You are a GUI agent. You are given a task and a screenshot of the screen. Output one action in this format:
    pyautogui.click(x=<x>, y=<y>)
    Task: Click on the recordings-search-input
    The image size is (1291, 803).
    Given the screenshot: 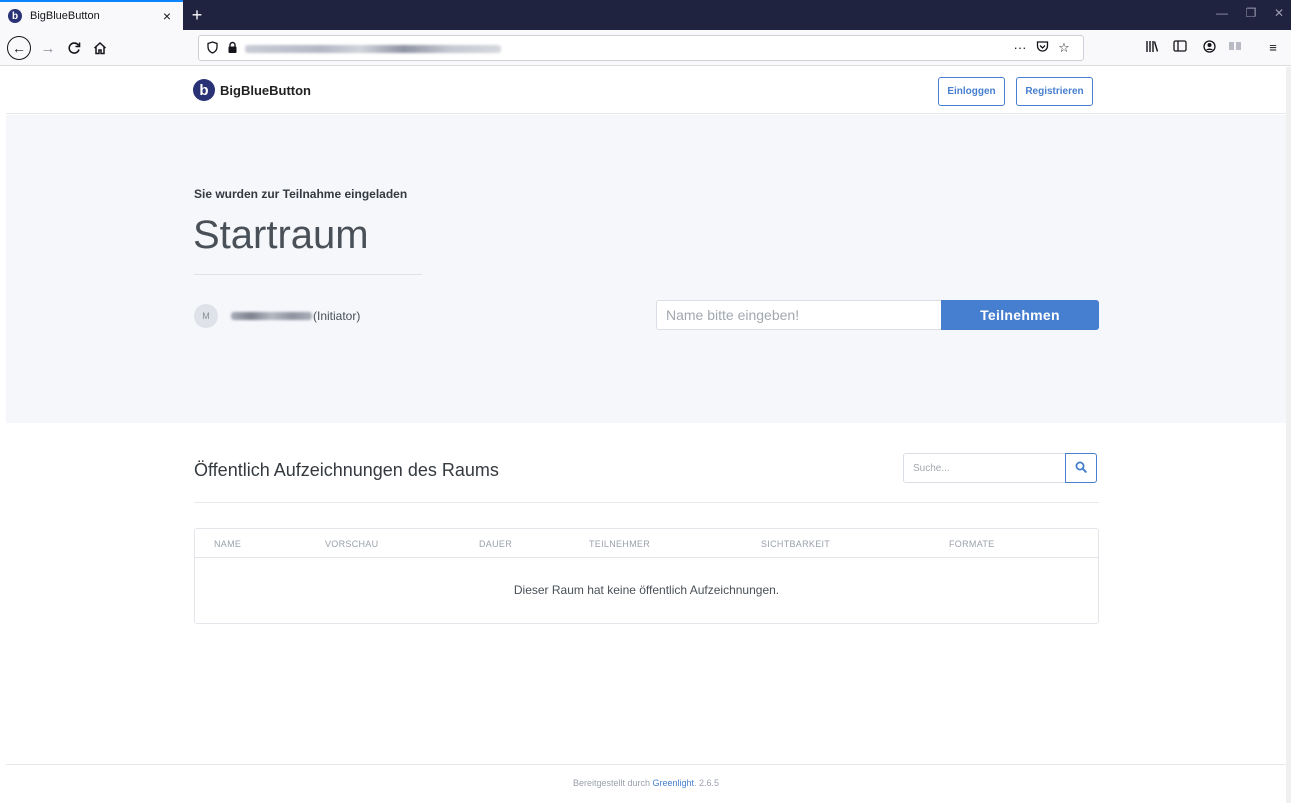 What is the action you would take?
    pyautogui.click(x=984, y=468)
    